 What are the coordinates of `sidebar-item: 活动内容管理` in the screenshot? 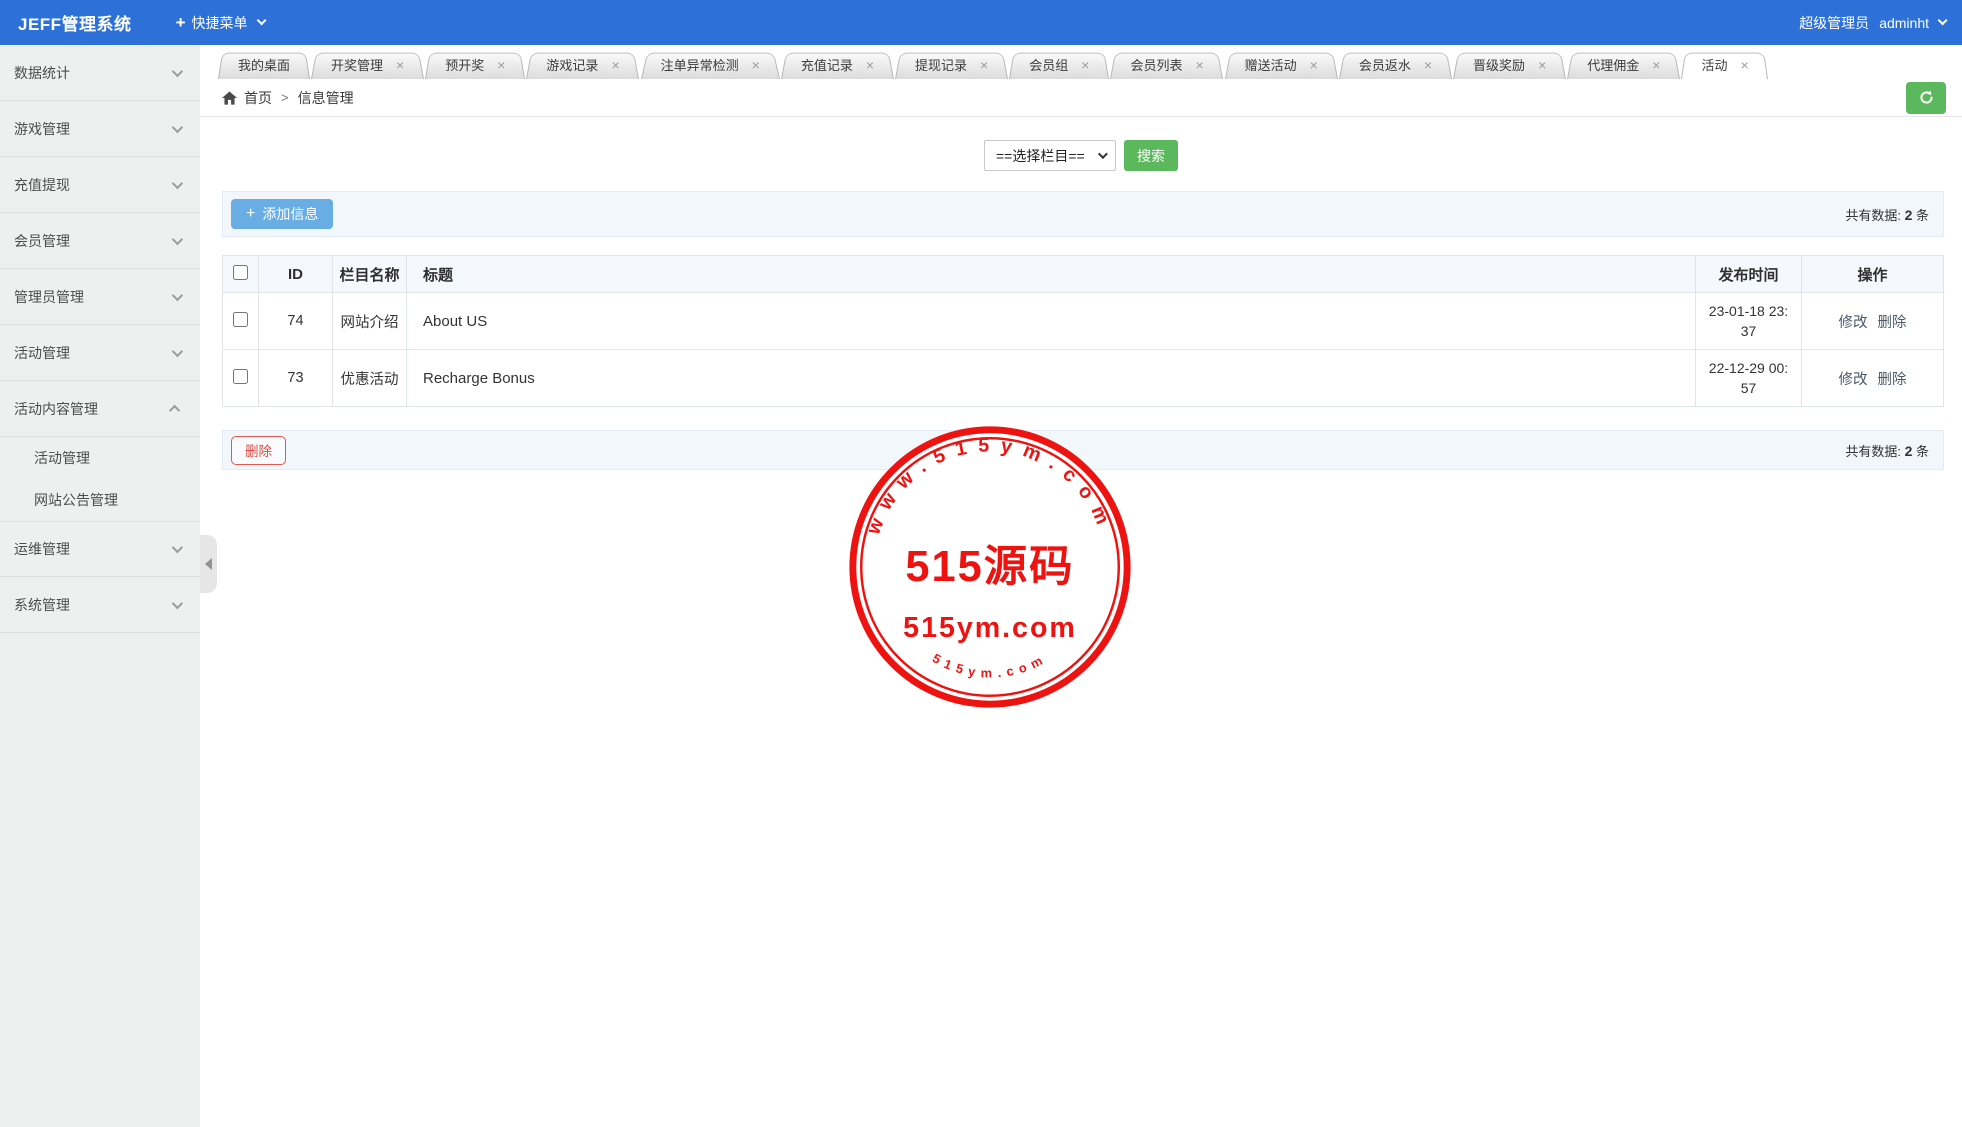 It's located at (100, 409).